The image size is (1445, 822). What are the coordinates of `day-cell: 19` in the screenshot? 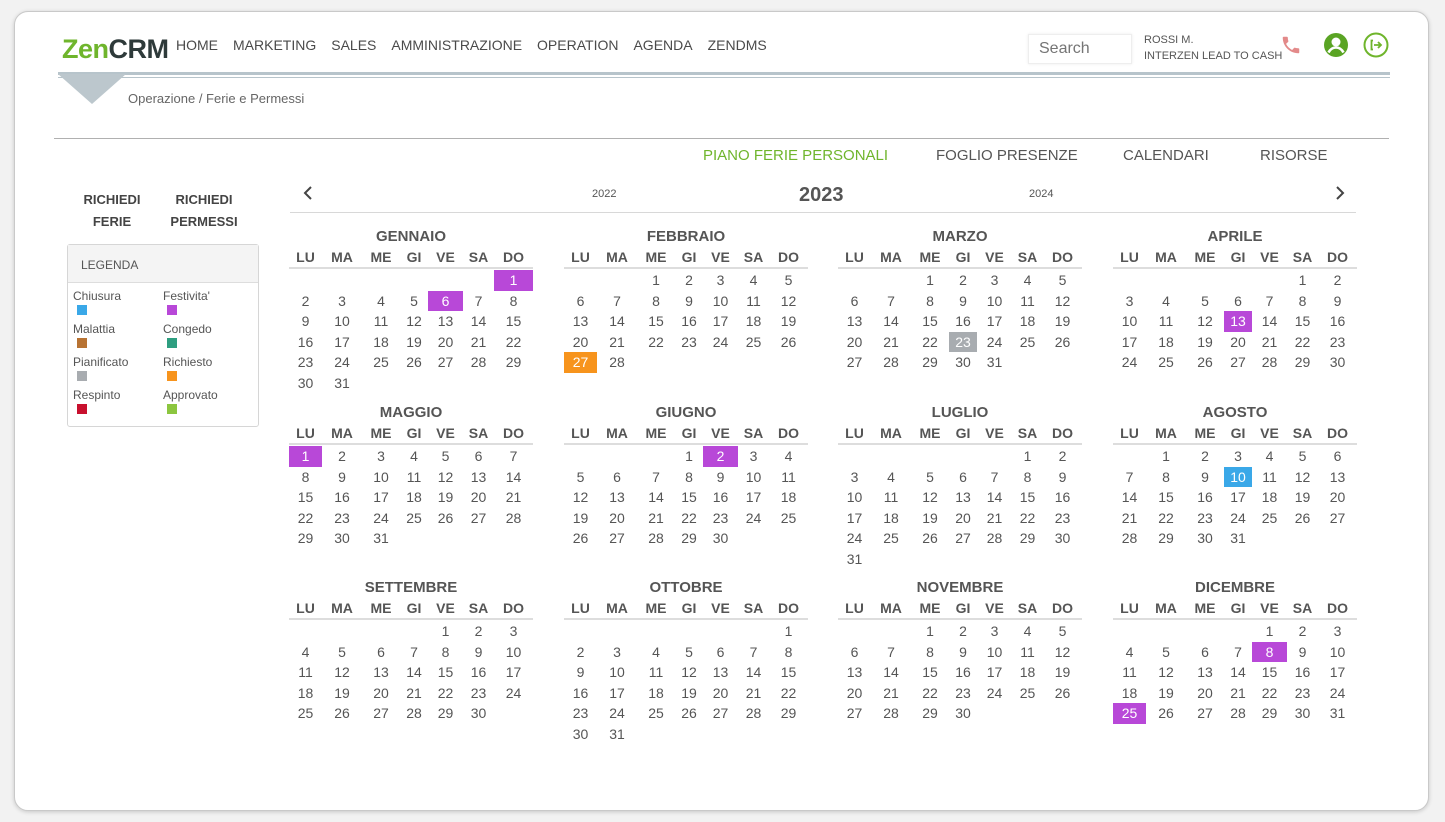 It's located at (1205, 342).